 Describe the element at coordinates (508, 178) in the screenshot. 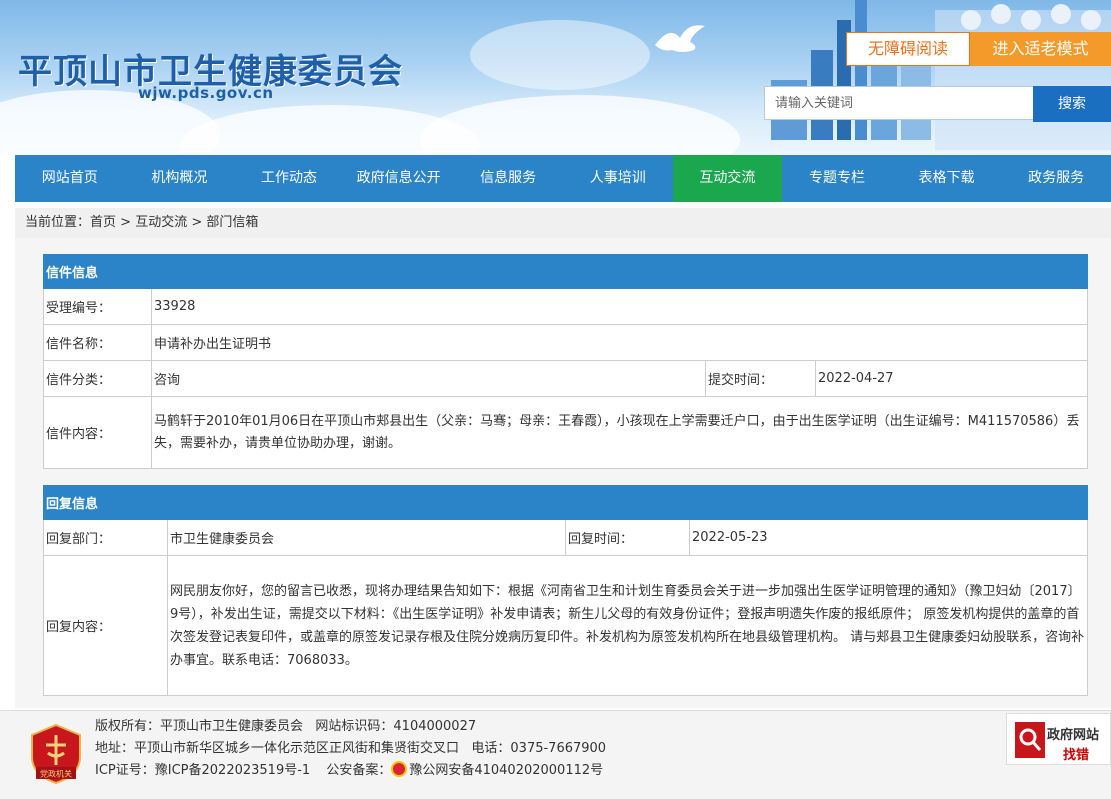

I see `nav-item-info-service: 信息服务` at that location.